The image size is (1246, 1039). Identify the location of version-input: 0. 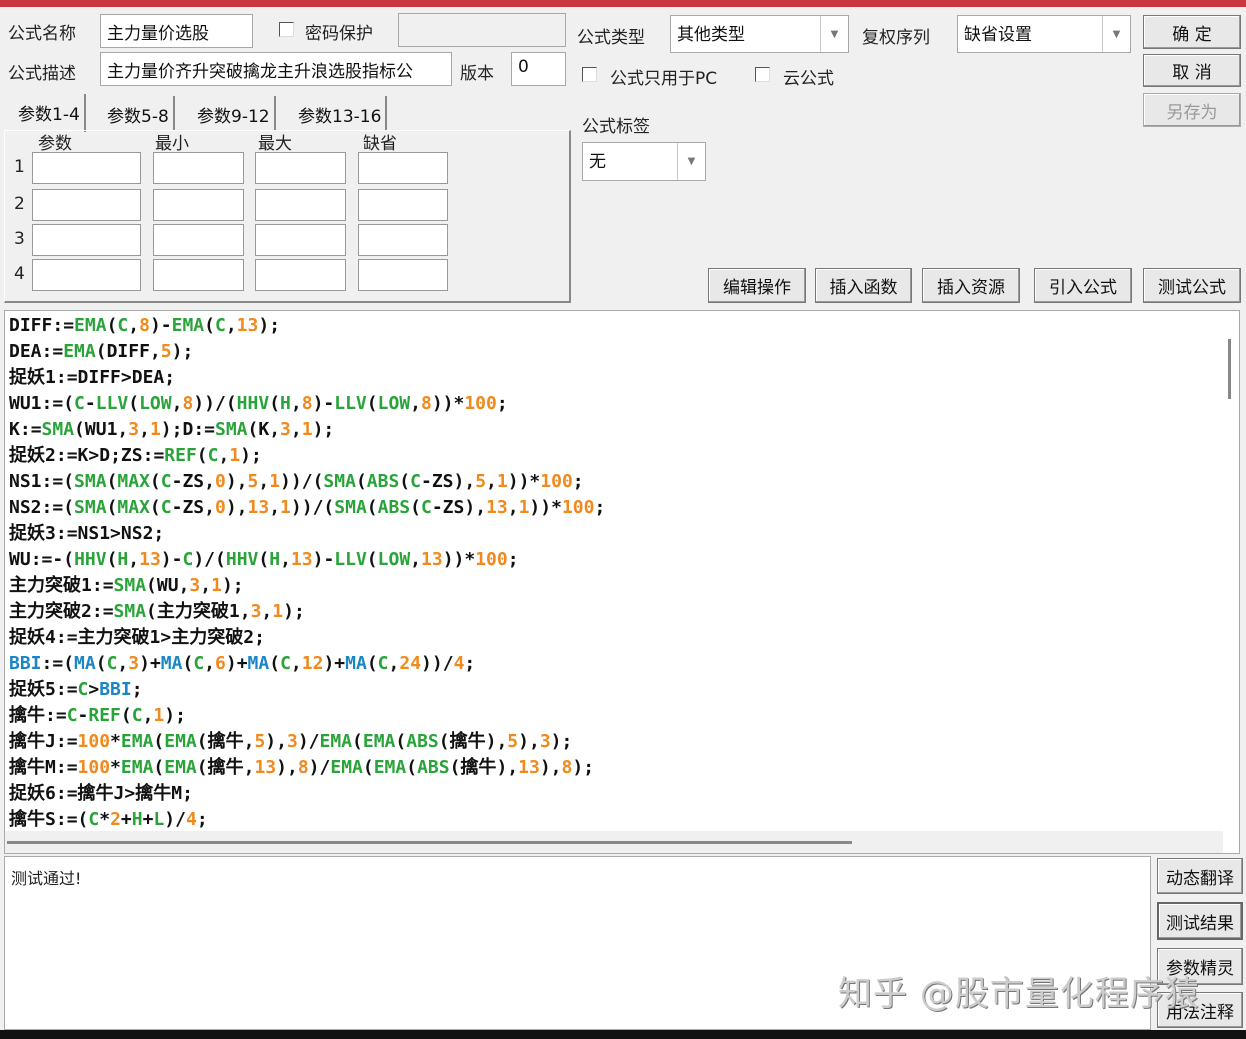
(538, 69).